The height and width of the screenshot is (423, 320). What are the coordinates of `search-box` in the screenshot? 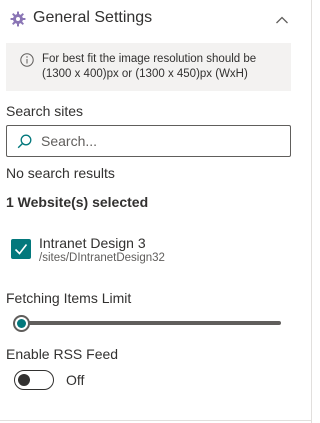 It's located at (148, 141).